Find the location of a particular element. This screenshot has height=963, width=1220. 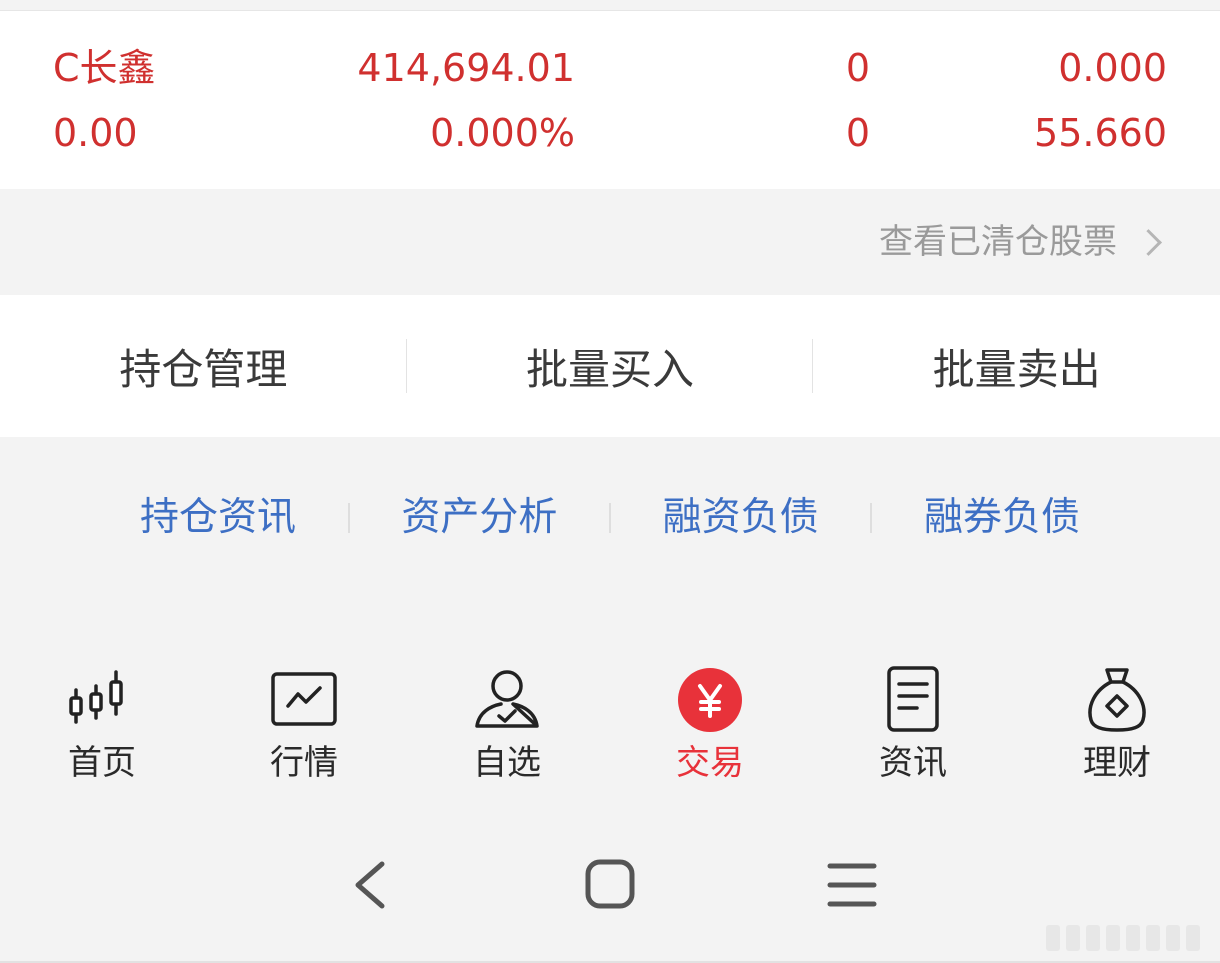

cost-price: 55.660 is located at coordinates (1100, 133).